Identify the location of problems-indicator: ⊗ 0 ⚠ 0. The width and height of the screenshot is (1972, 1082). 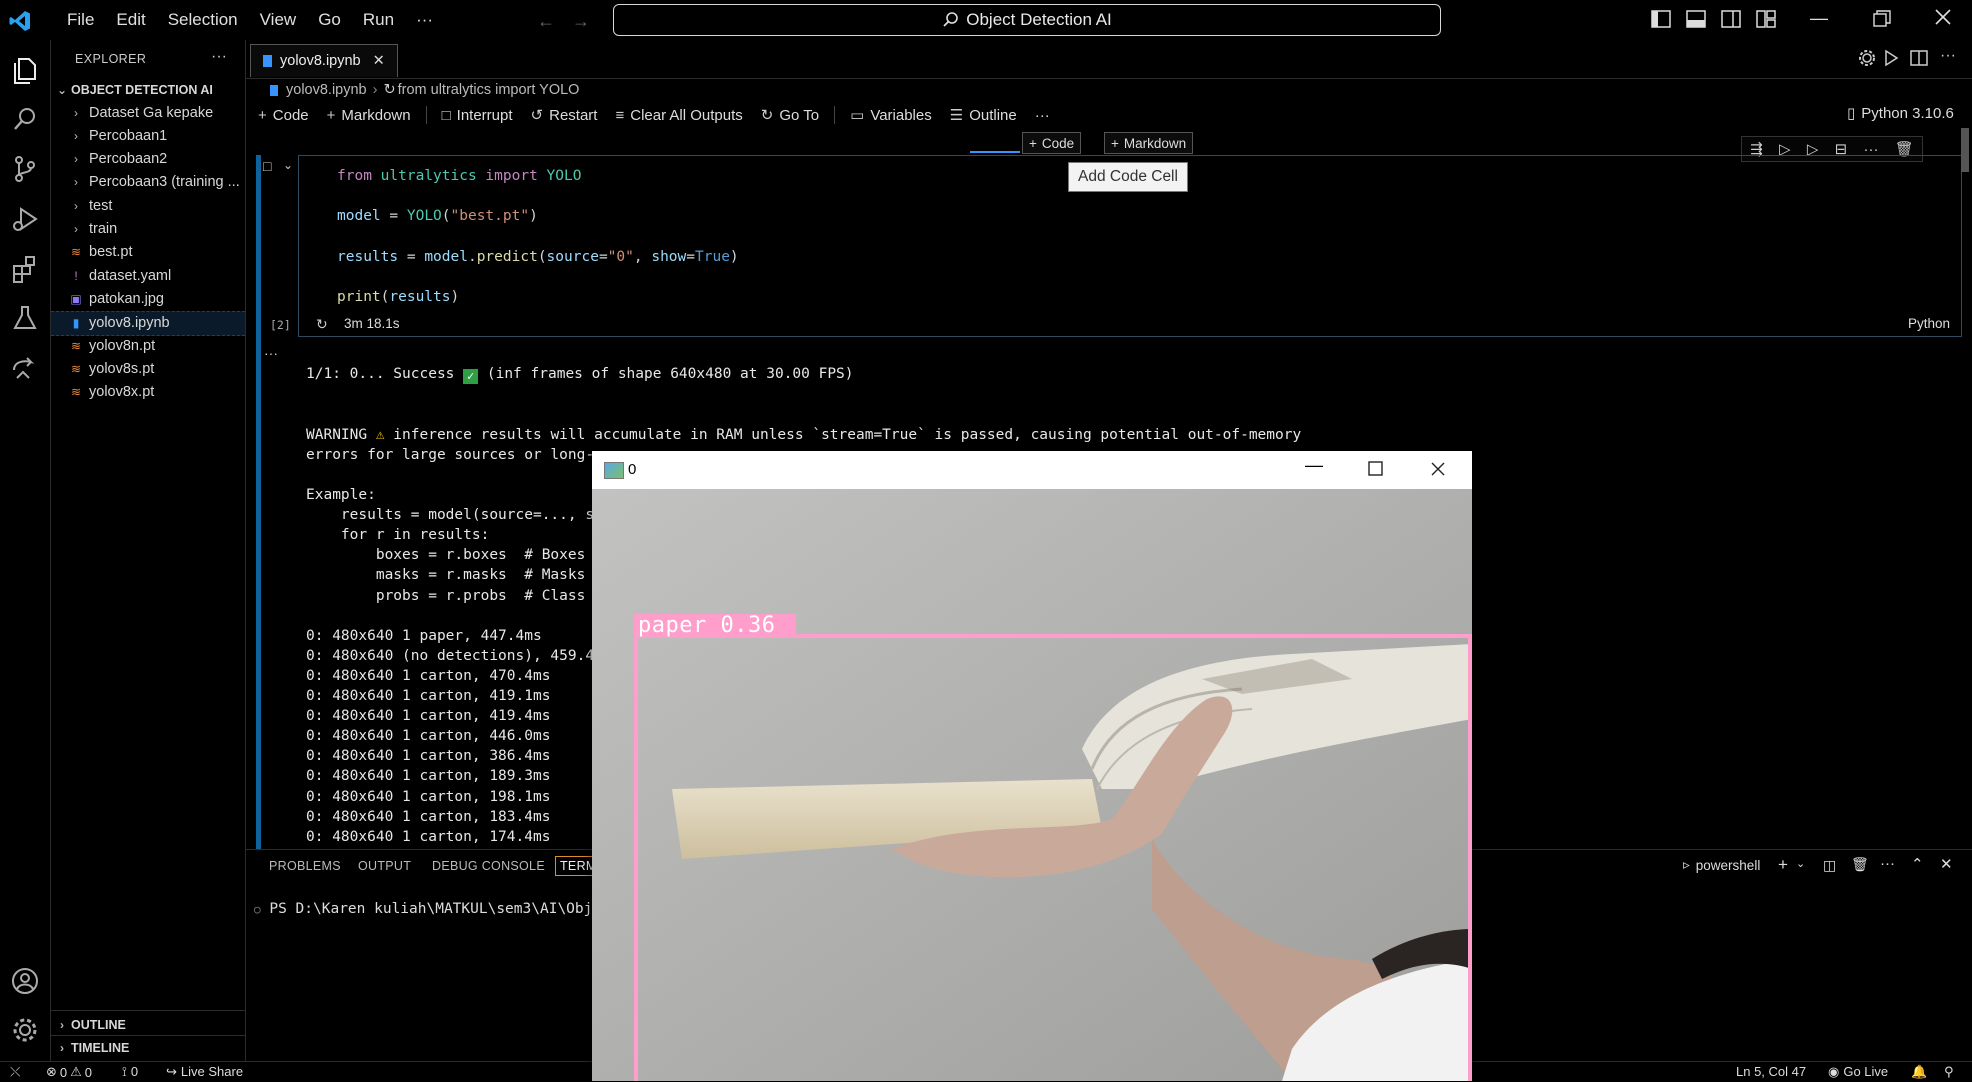
(69, 1072).